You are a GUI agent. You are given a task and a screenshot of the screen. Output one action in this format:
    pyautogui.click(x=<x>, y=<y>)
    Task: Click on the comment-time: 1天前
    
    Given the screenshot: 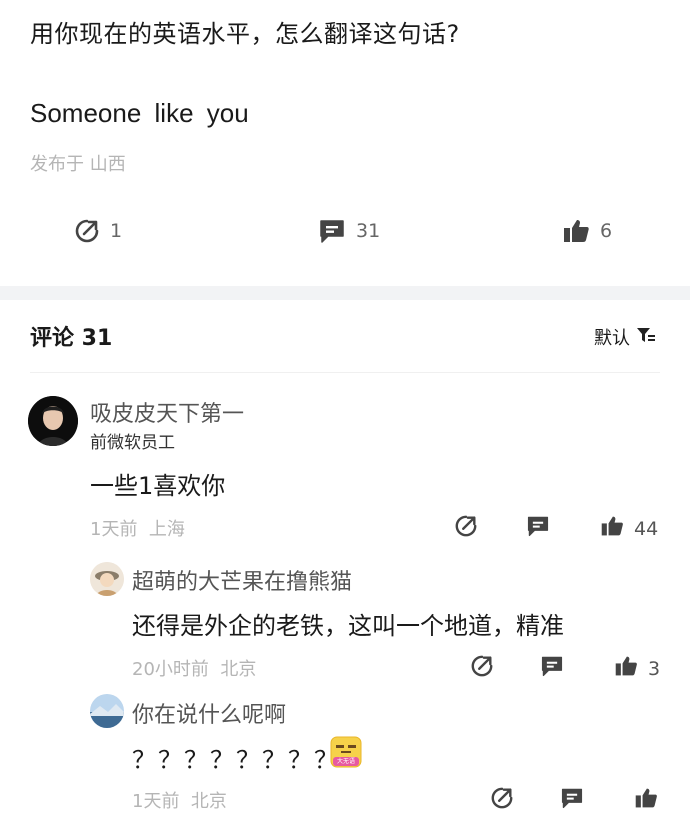 What is the action you would take?
    pyautogui.click(x=114, y=529)
    